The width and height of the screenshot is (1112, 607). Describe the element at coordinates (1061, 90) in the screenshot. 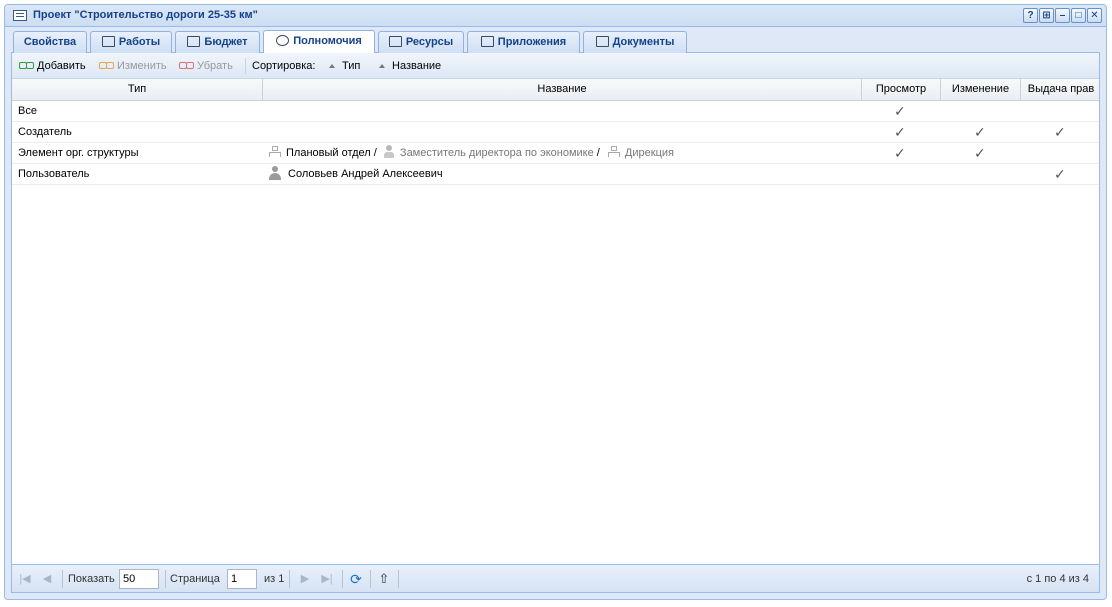

I see `column-header-grant: Выдача прав` at that location.